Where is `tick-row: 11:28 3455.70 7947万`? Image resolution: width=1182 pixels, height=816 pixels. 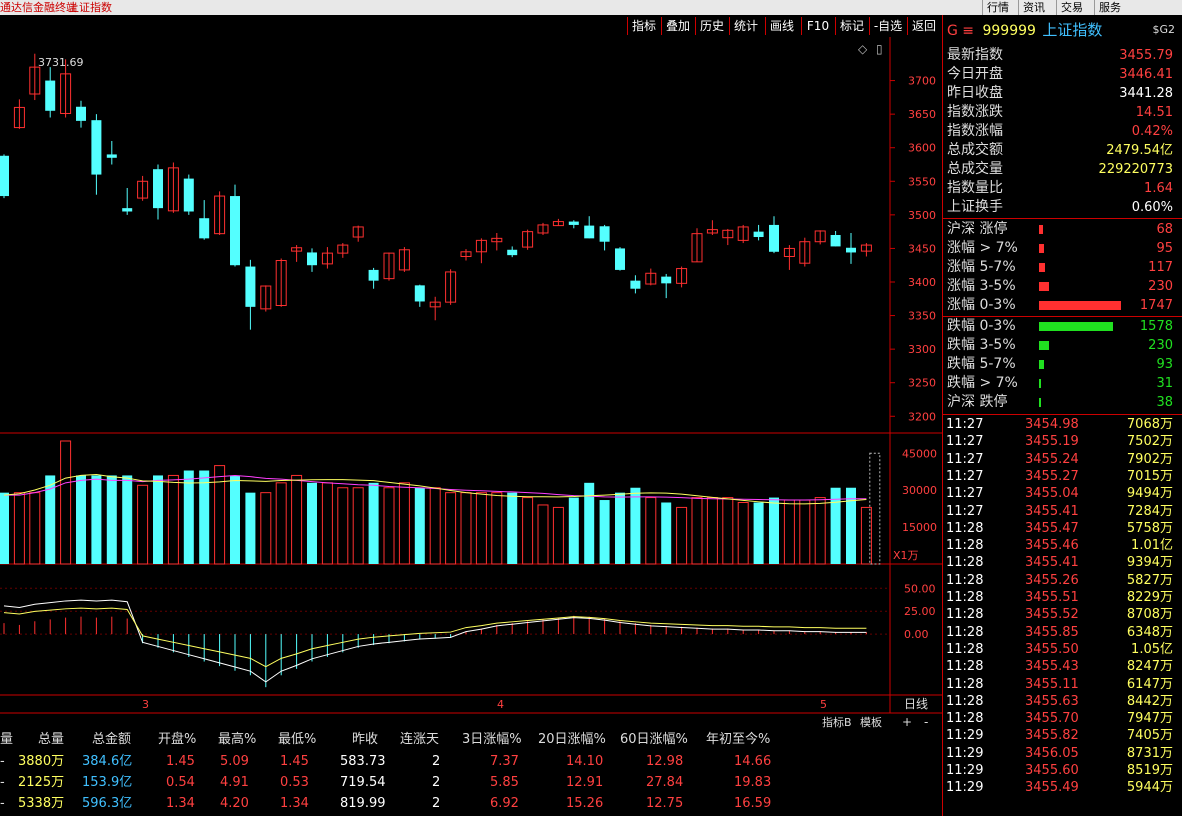
tick-row: 11:28 3455.70 7947万 is located at coordinates (1061, 718).